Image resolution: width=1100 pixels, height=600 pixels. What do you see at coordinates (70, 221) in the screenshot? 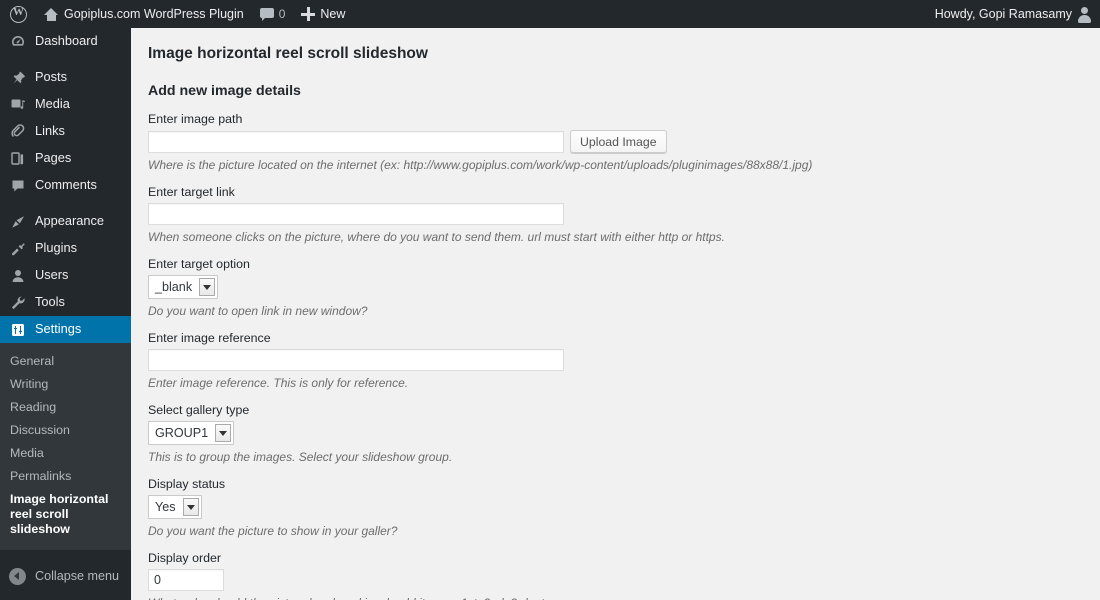
I see `sidebar-item-label: Appearance` at bounding box center [70, 221].